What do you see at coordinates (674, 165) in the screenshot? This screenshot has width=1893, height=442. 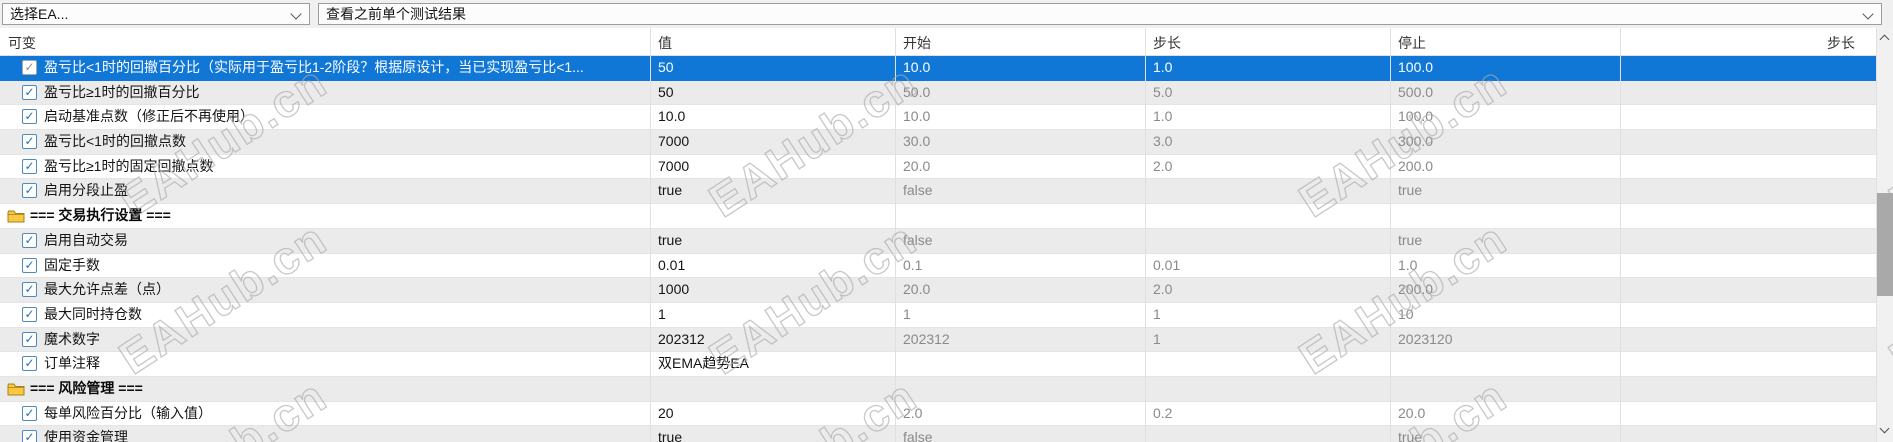 I see `value-cell: 7000` at bounding box center [674, 165].